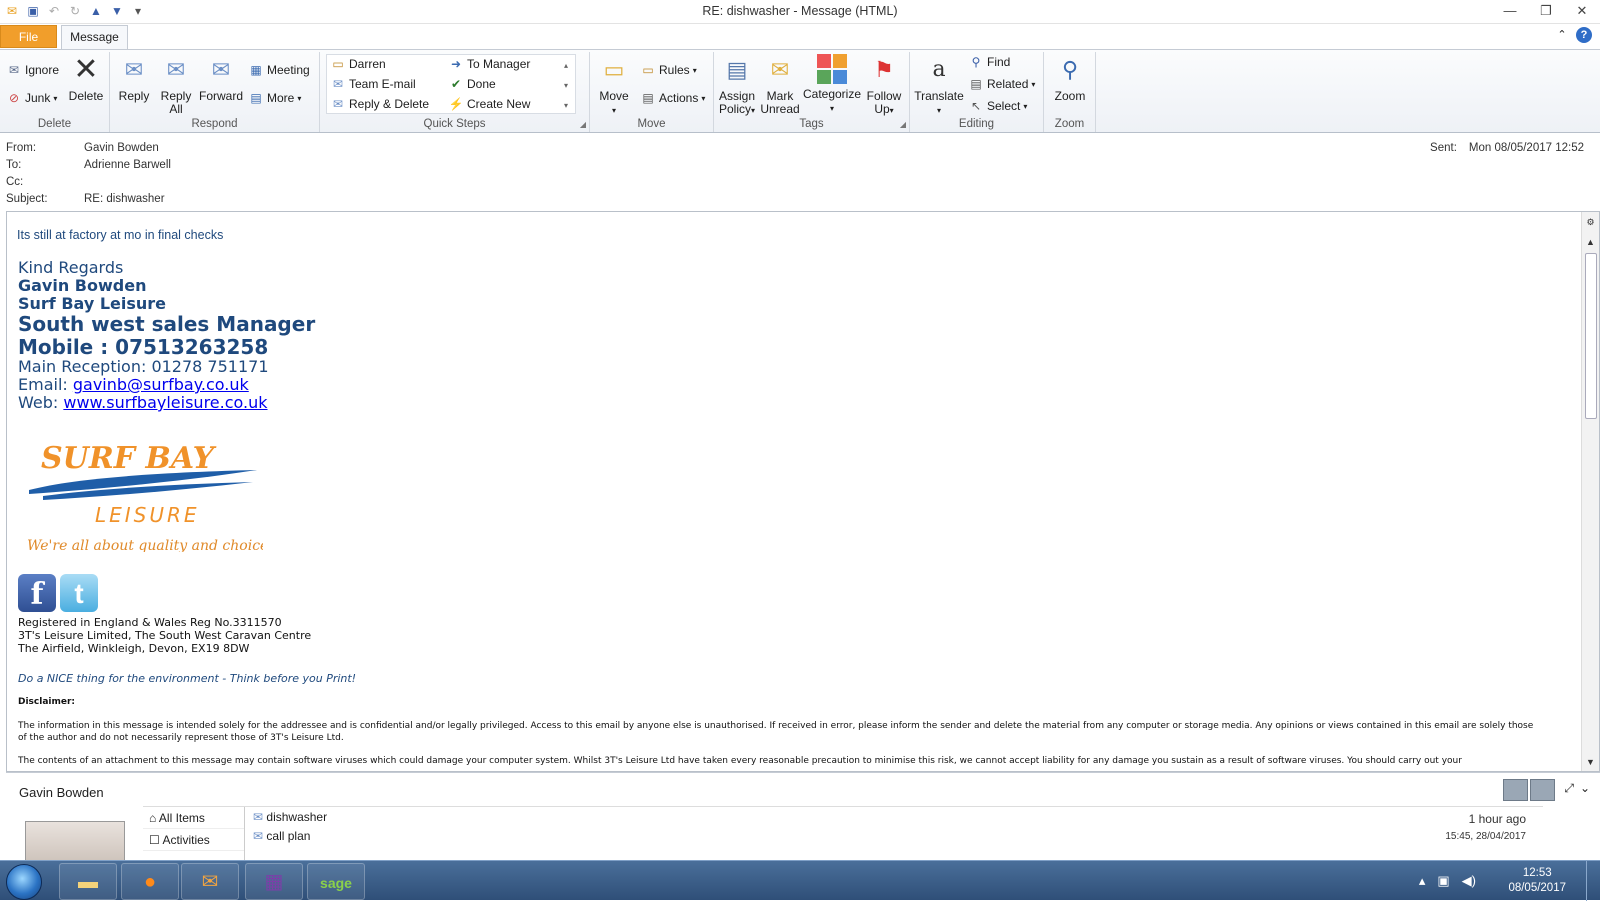  What do you see at coordinates (31, 98) in the screenshot?
I see `junk-button: ⊘ Junk ▾` at bounding box center [31, 98].